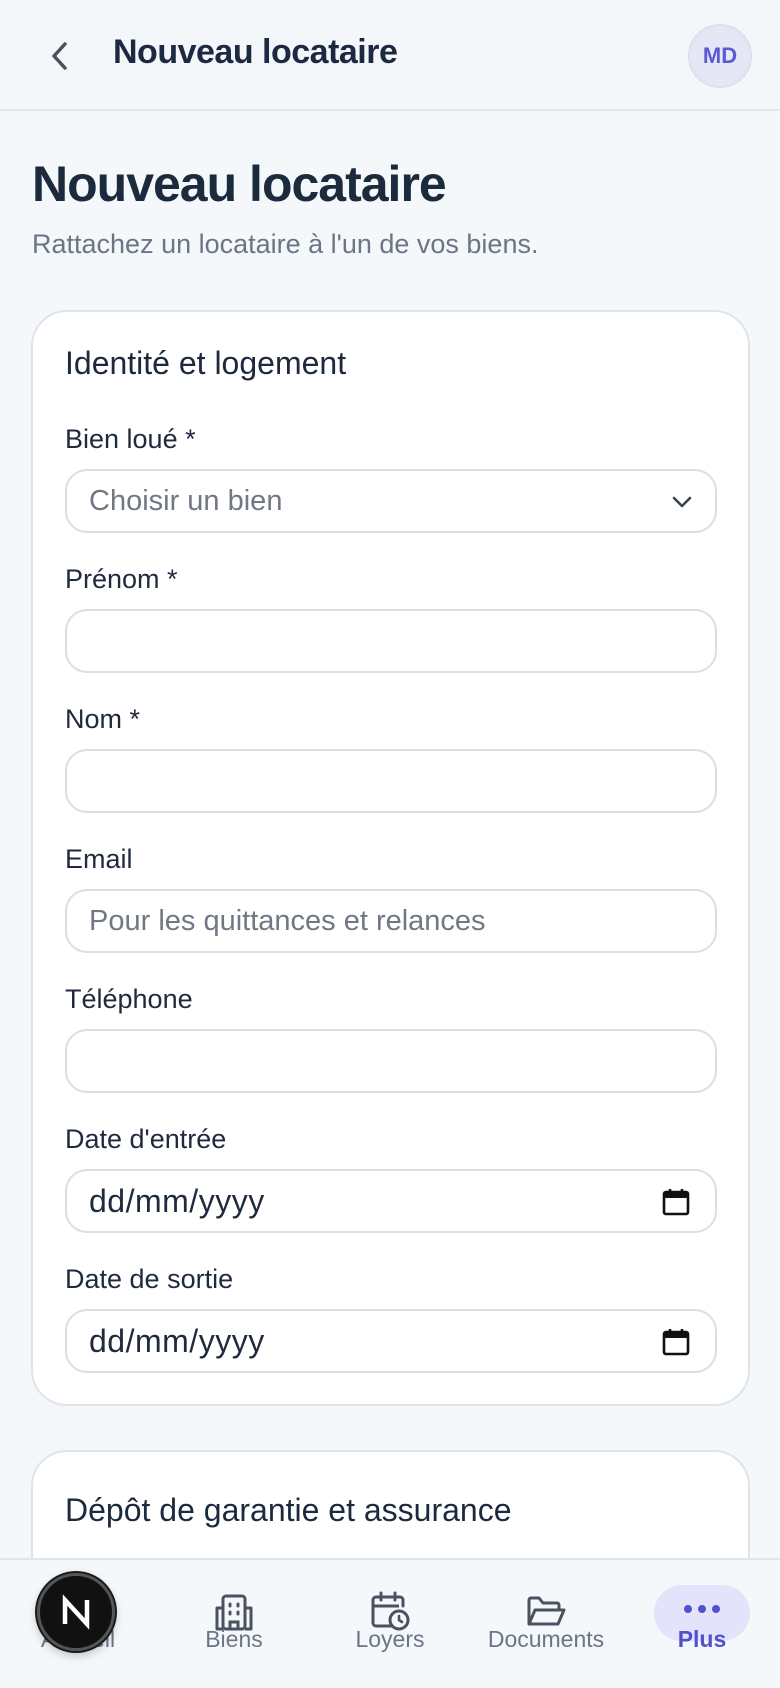 The image size is (780, 1688). I want to click on nav-item-documents: Documents, so click(546, 1624).